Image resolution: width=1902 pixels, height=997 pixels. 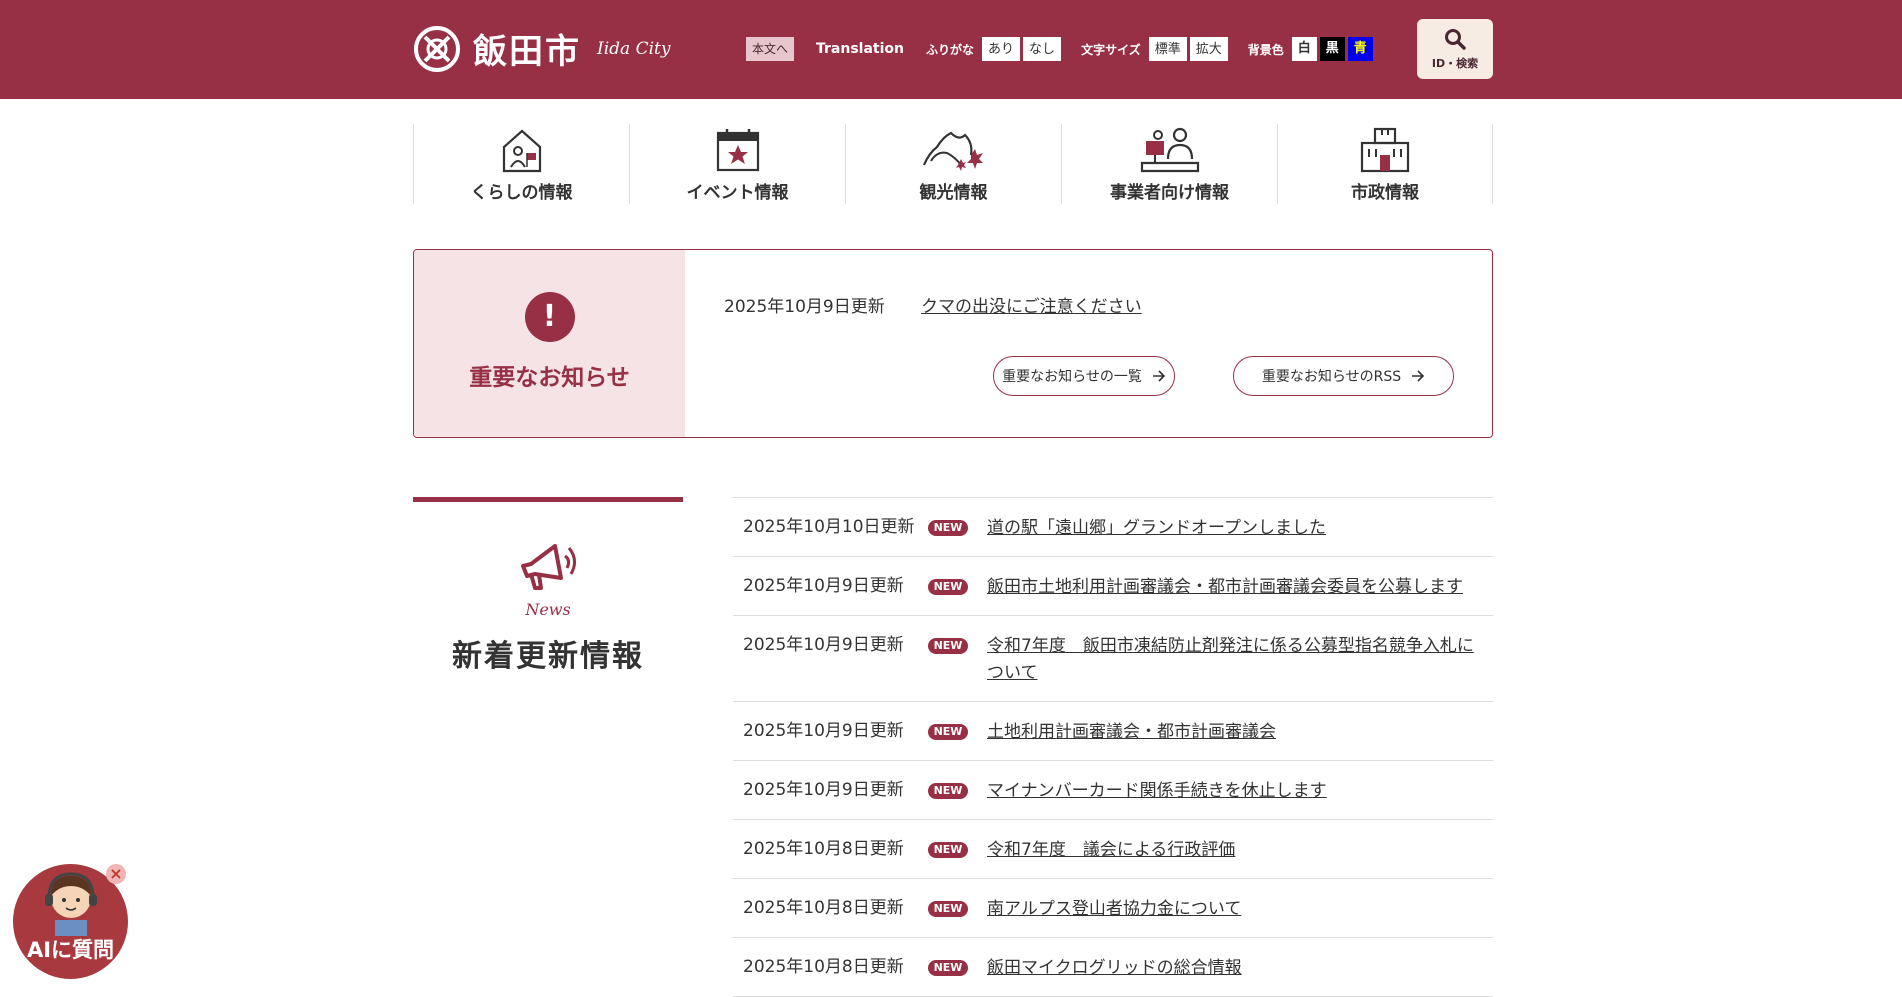 I want to click on main-nav: くらしの情報 イベント情報 観光情報 事業者向け情報 市政情報, so click(x=953, y=164).